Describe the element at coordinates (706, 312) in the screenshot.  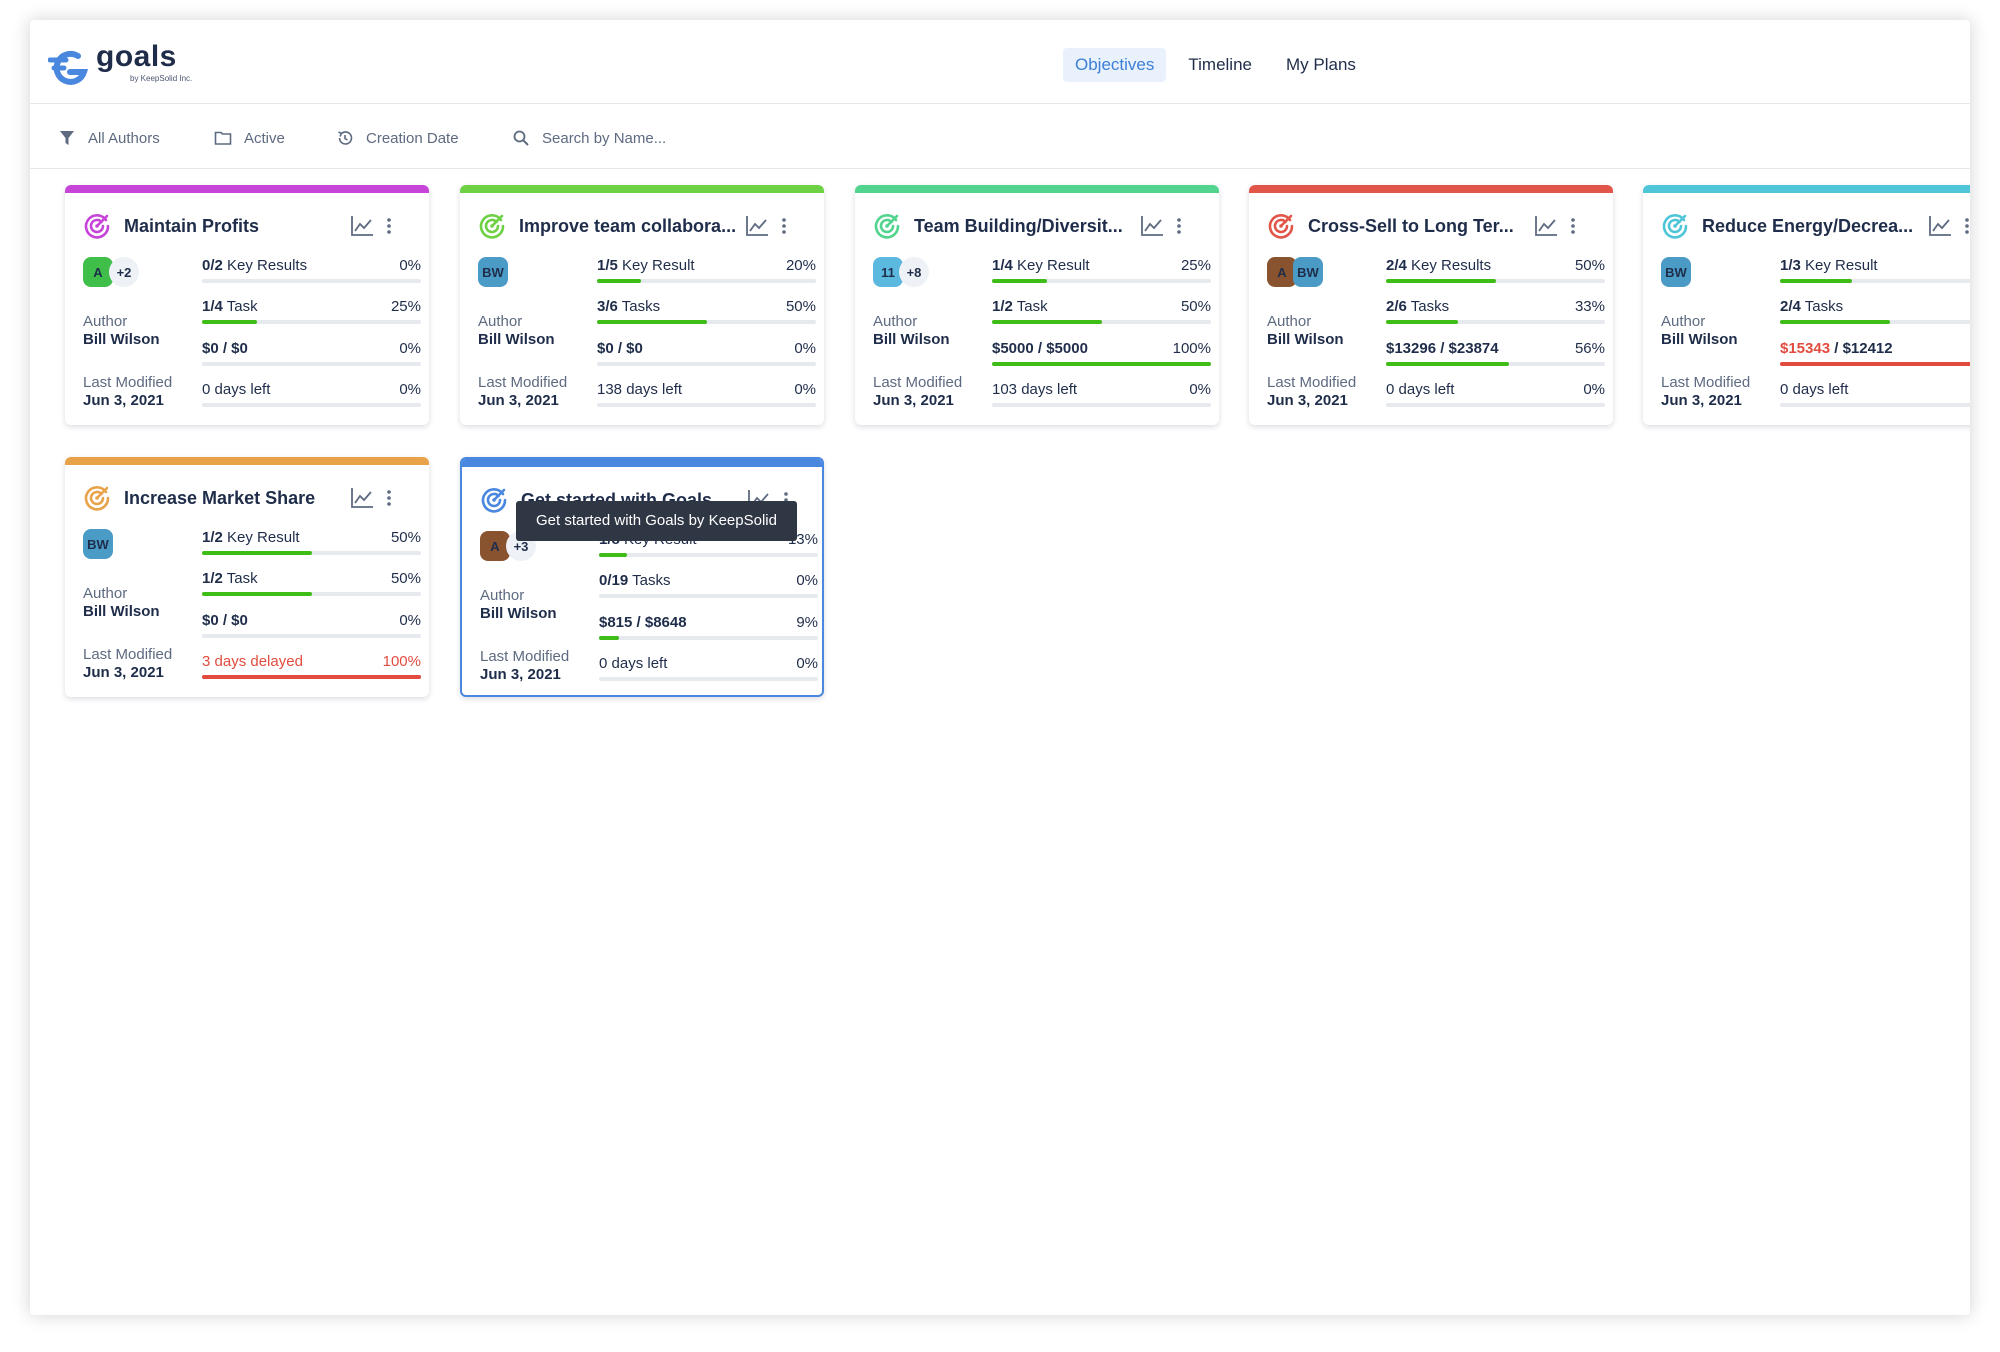
I see `tasks-metric: 3/6 Tasks 50%` at that location.